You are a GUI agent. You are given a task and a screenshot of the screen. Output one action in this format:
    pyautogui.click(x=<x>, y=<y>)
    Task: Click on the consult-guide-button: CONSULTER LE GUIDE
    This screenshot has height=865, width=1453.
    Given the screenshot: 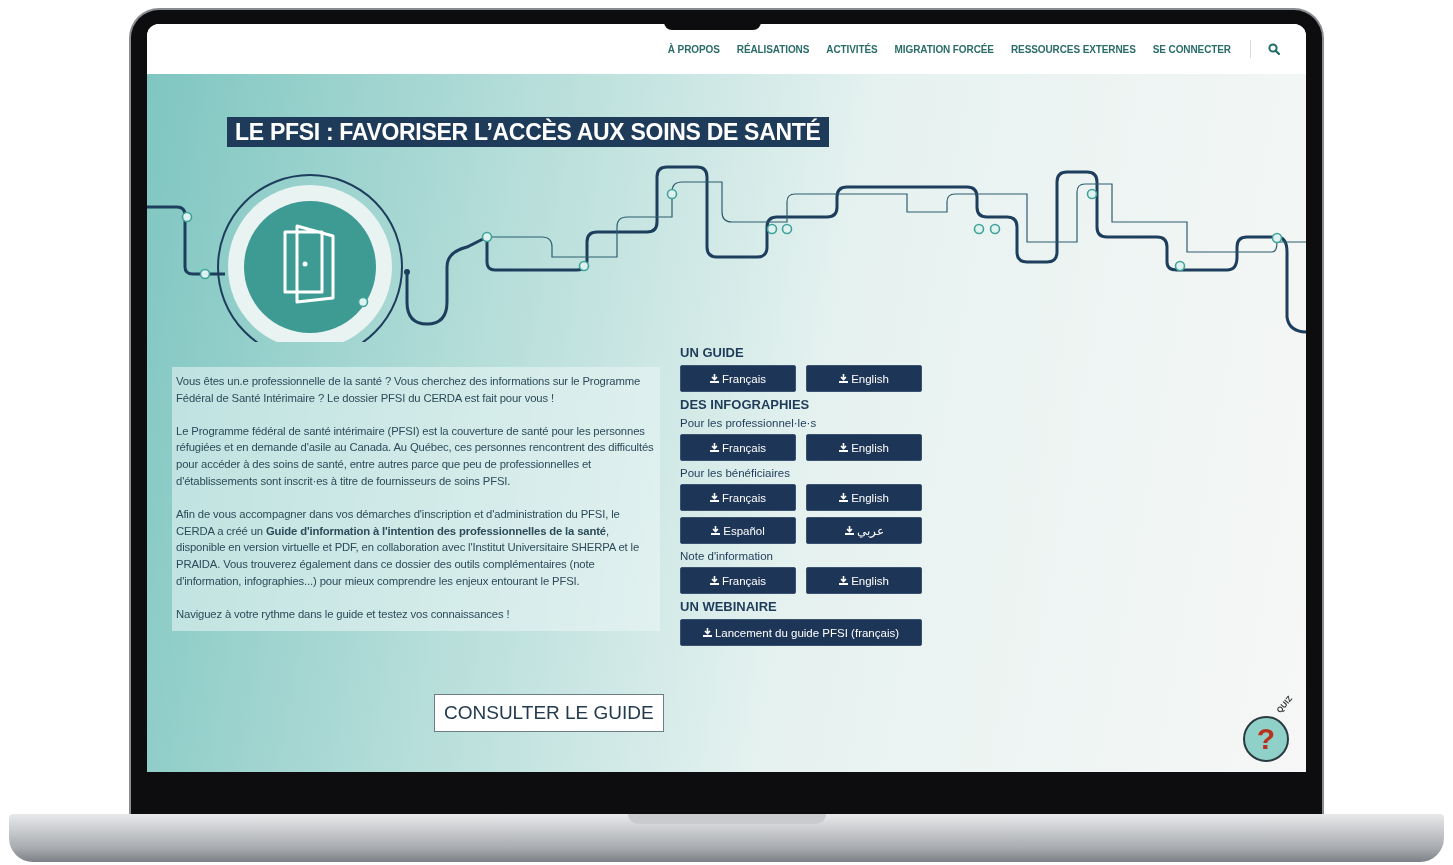 What is the action you would take?
    pyautogui.click(x=549, y=713)
    